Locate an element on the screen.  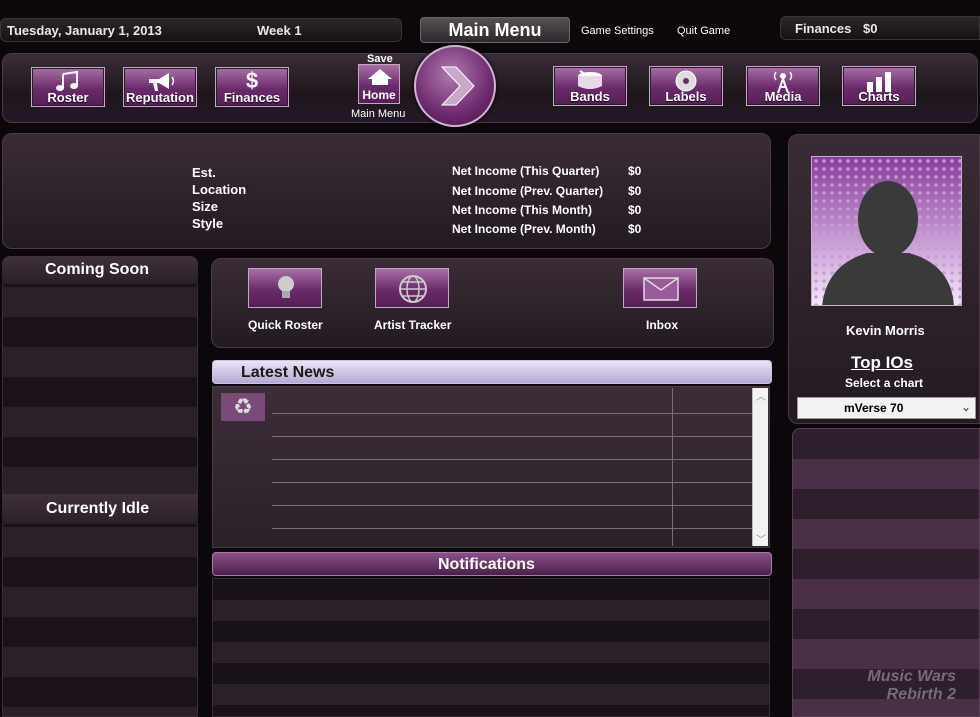
bands-button: Bands is located at coordinates (590, 86).